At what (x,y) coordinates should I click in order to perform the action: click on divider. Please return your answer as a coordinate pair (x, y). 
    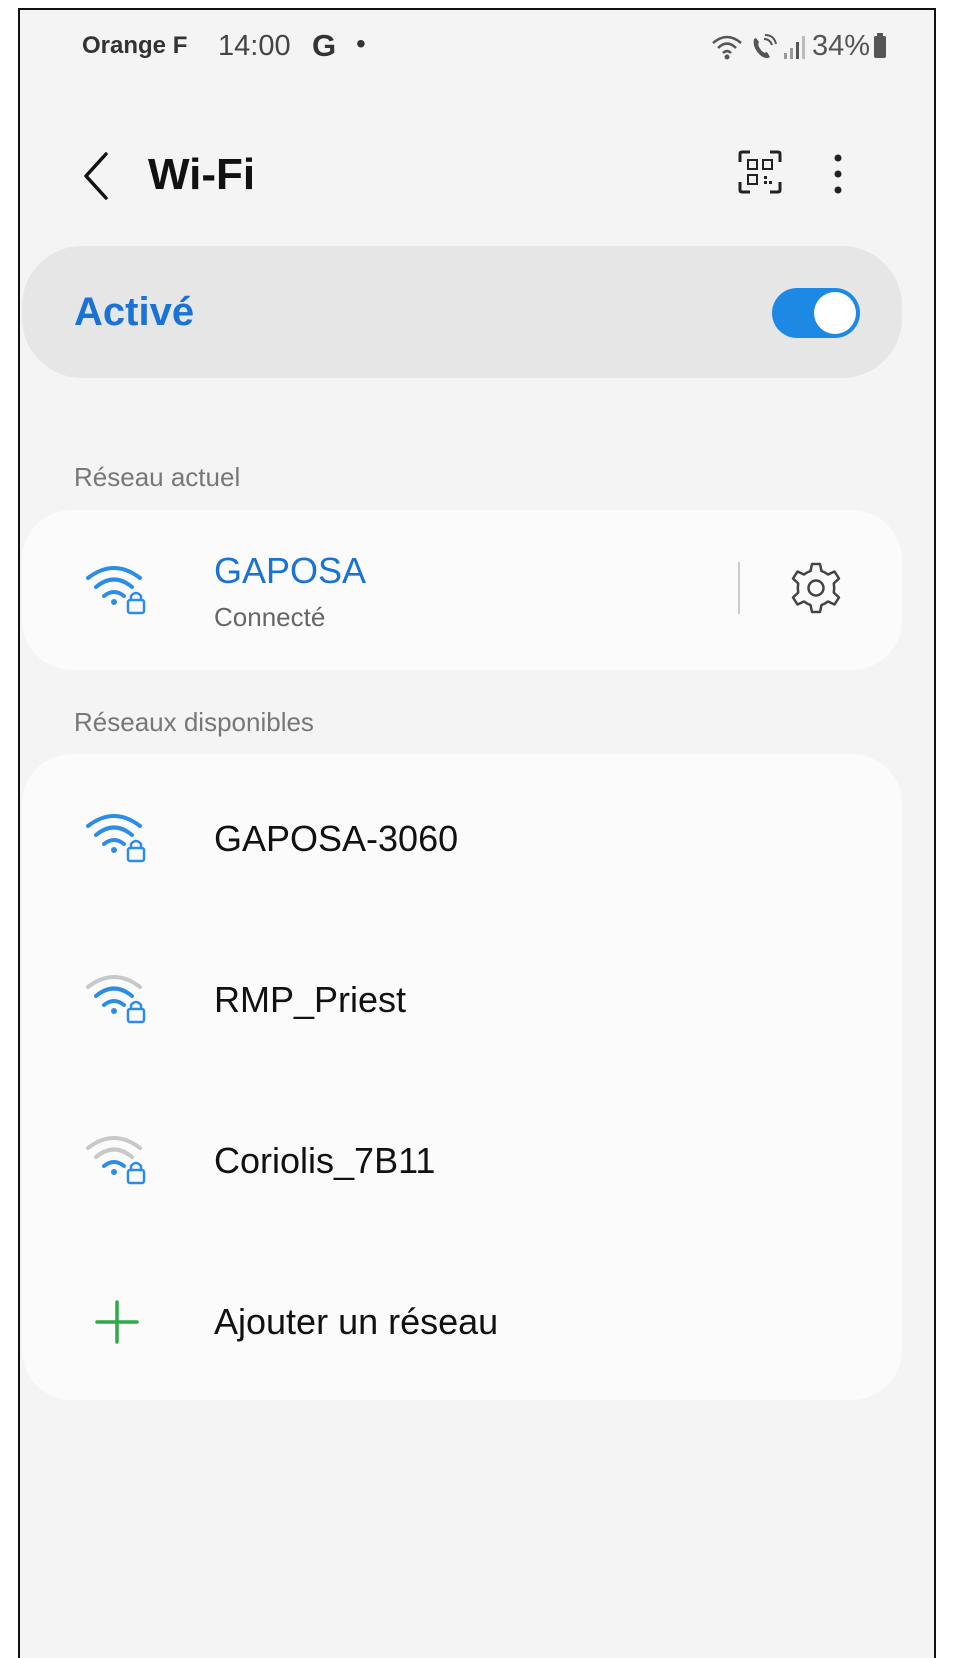
    Looking at the image, I should click on (739, 588).